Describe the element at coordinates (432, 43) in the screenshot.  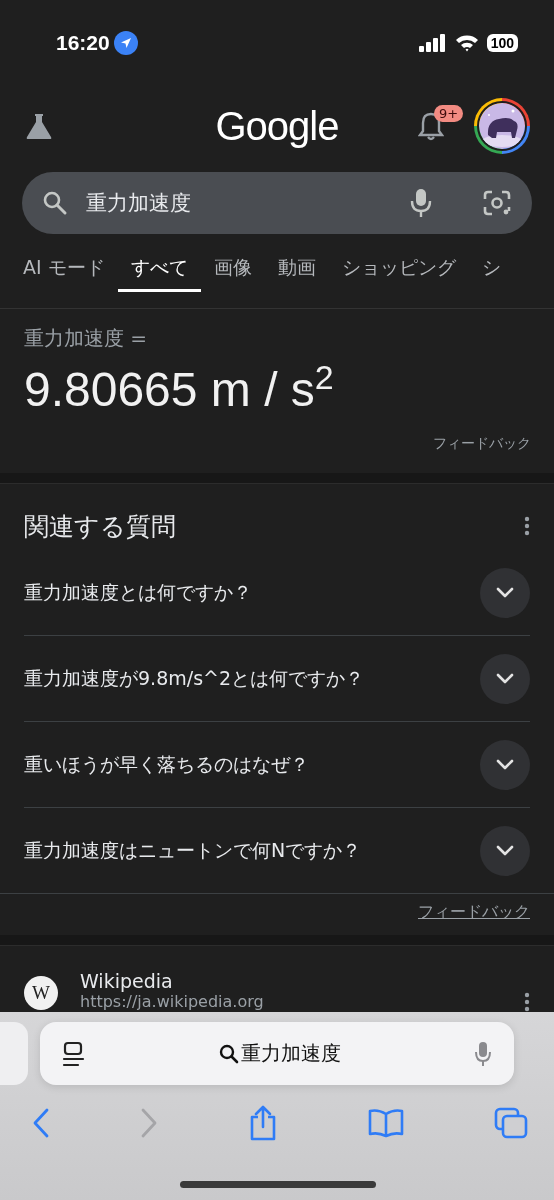
I see `signal-icon` at that location.